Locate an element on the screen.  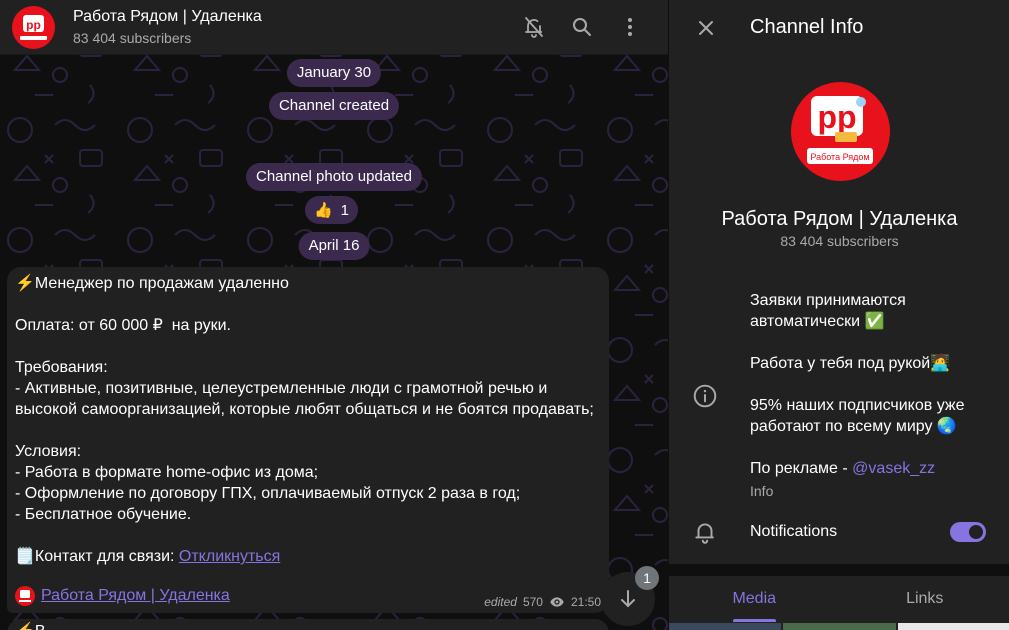
message-contact: 🗒️Контакт для связи: Откликнуться is located at coordinates (308, 556).